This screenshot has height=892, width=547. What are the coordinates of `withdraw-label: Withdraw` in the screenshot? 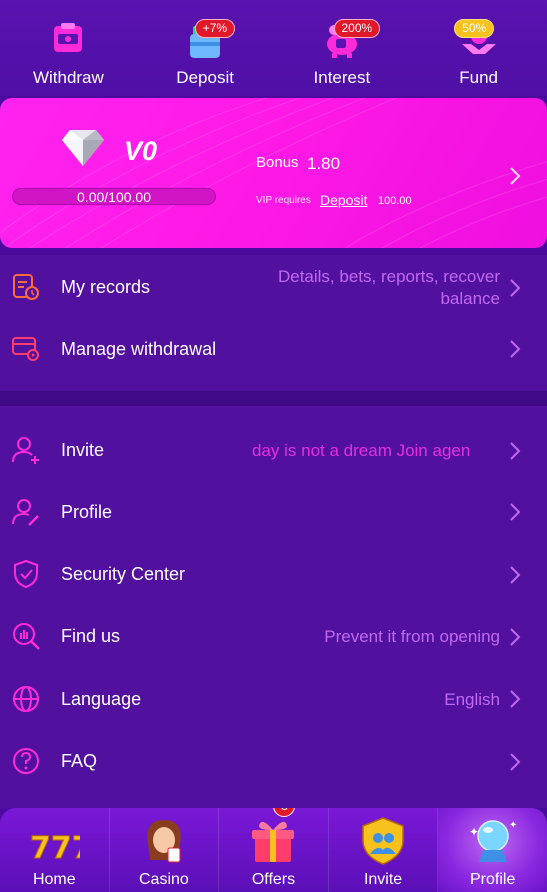 It's located at (68, 77).